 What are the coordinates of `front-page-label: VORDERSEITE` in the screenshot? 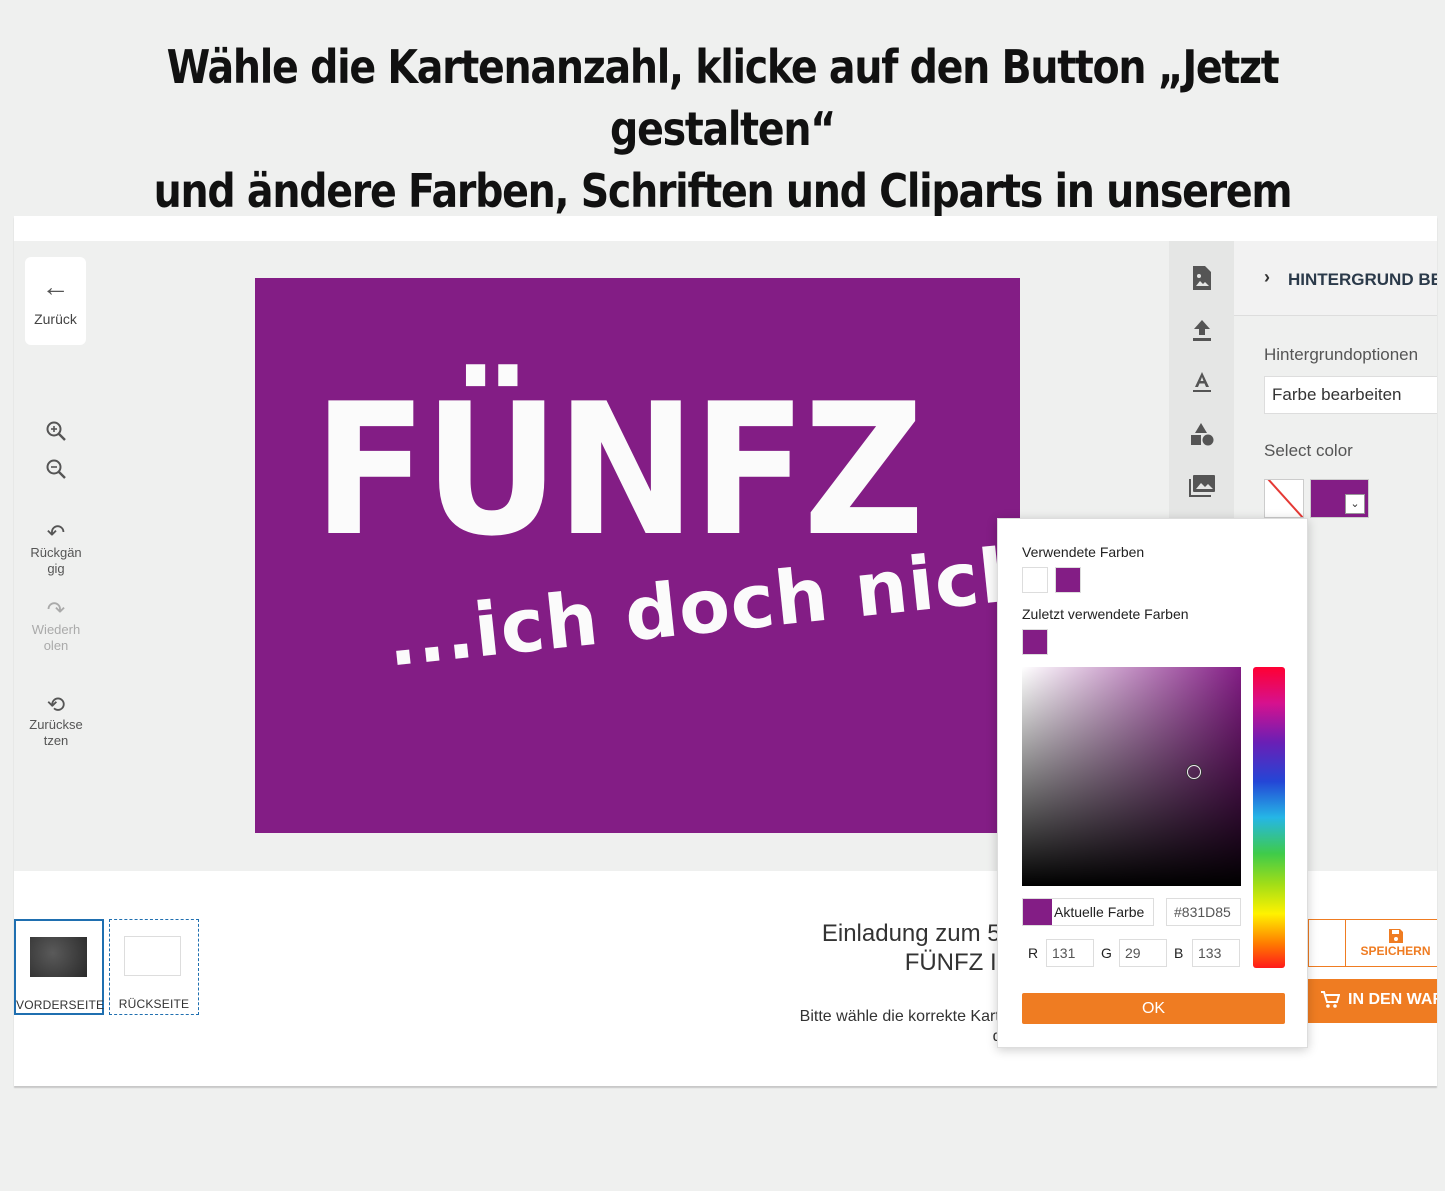 It's located at (60, 1005).